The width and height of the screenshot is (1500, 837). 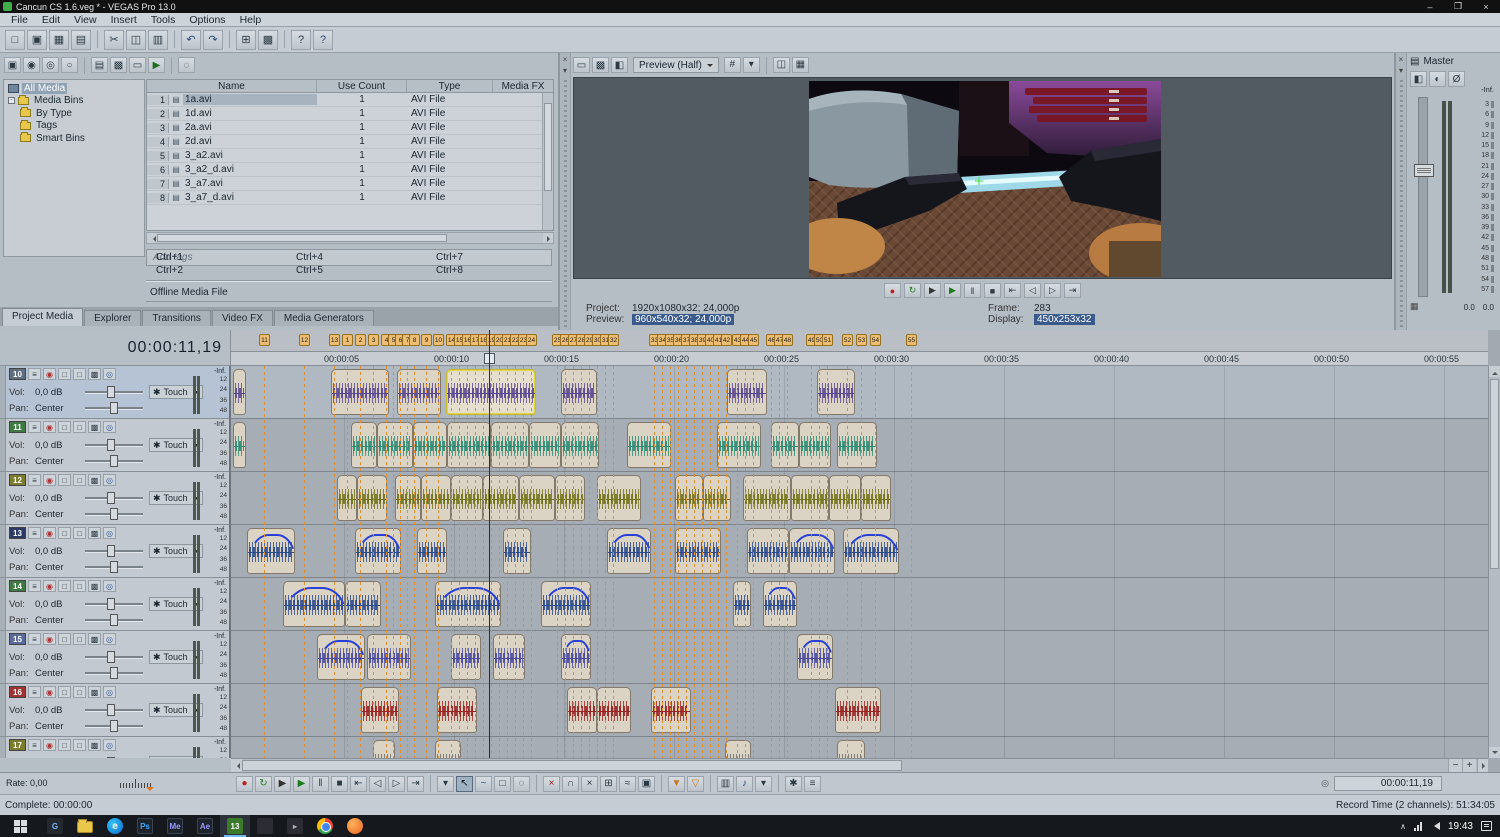 What do you see at coordinates (859, 765) in the screenshot?
I see `timeline-hscrollbar` at bounding box center [859, 765].